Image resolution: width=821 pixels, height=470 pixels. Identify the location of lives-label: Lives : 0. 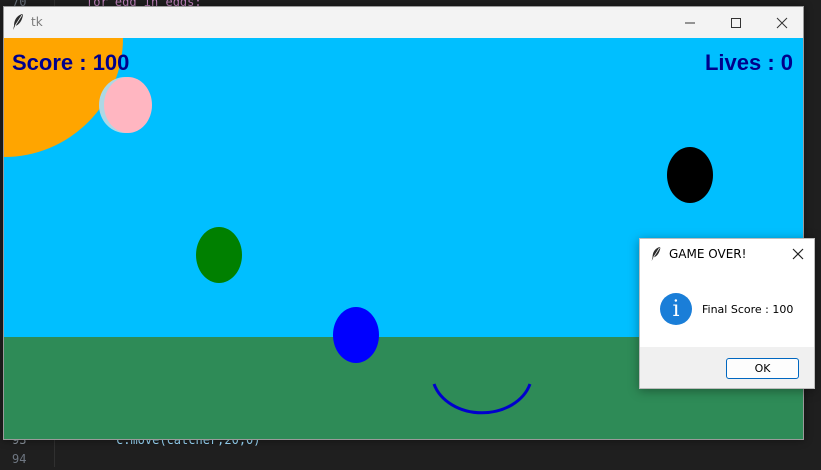
(748, 62).